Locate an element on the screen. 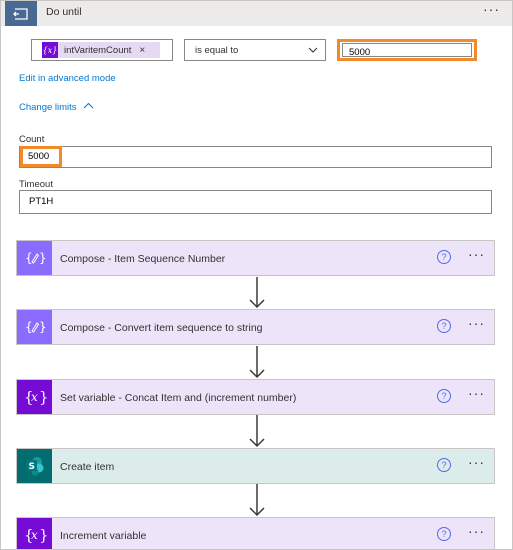 The height and width of the screenshot is (550, 513). timeout-value: PT1H is located at coordinates (41, 201).